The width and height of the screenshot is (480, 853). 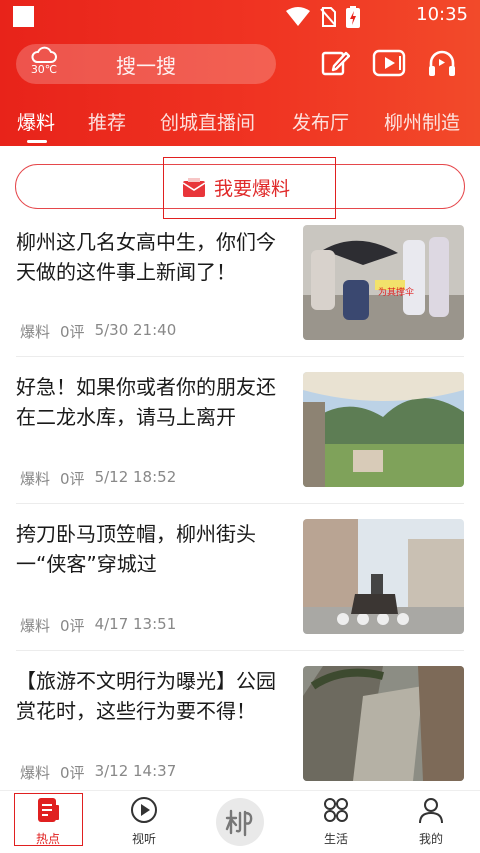 What do you see at coordinates (430, 839) in the screenshot?
I see `nav-label: 我的` at bounding box center [430, 839].